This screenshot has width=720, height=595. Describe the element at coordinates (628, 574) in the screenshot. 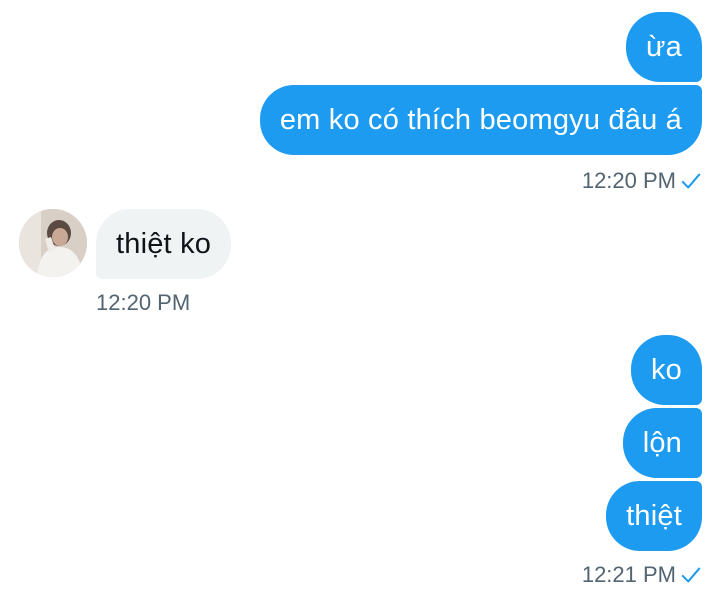

I see `message-timestamp: 12:21 PM` at that location.